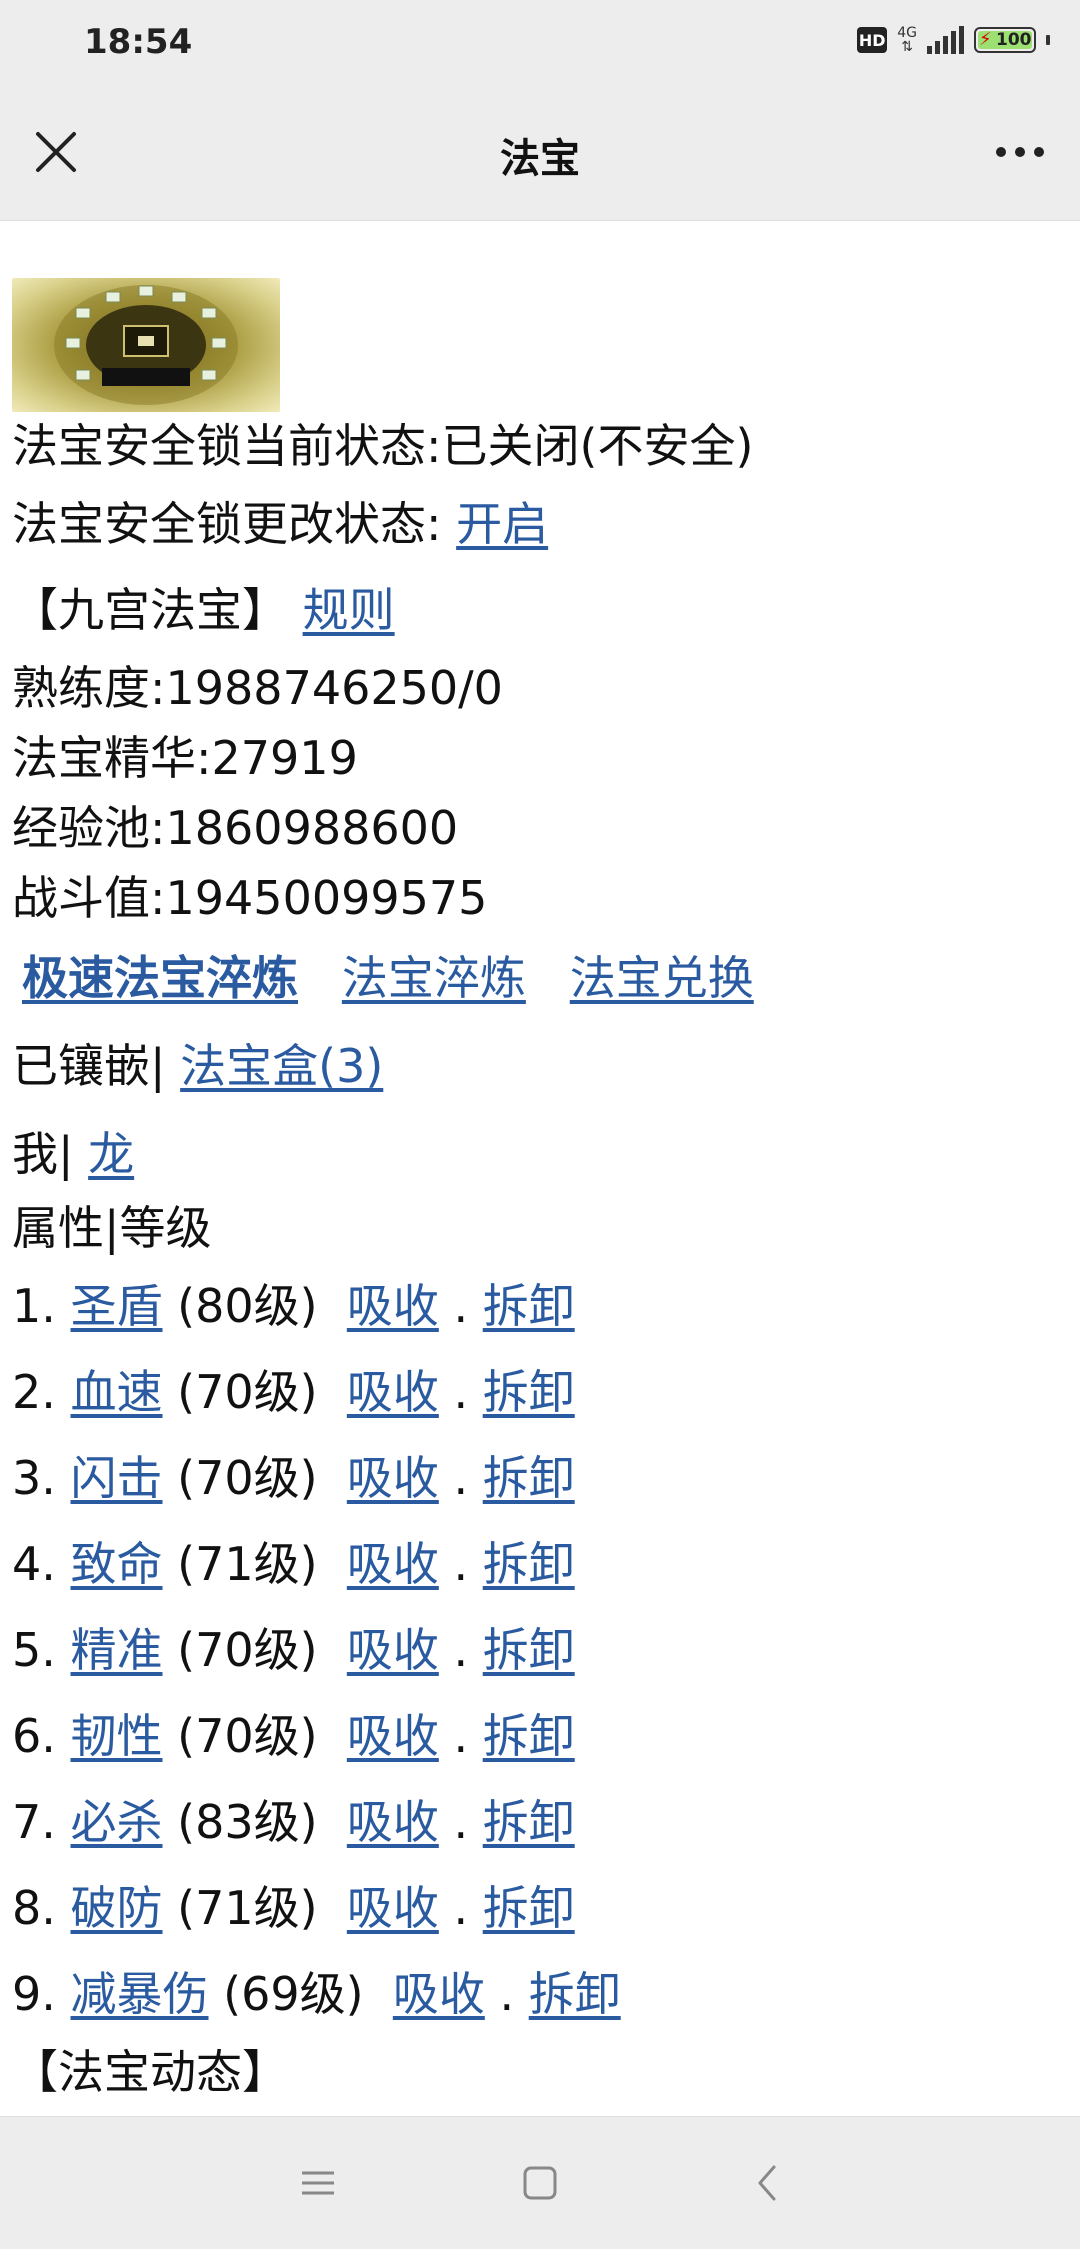 This screenshot has height=2249, width=1080. I want to click on exp-pool-text: 经验池:1860988600, so click(235, 828).